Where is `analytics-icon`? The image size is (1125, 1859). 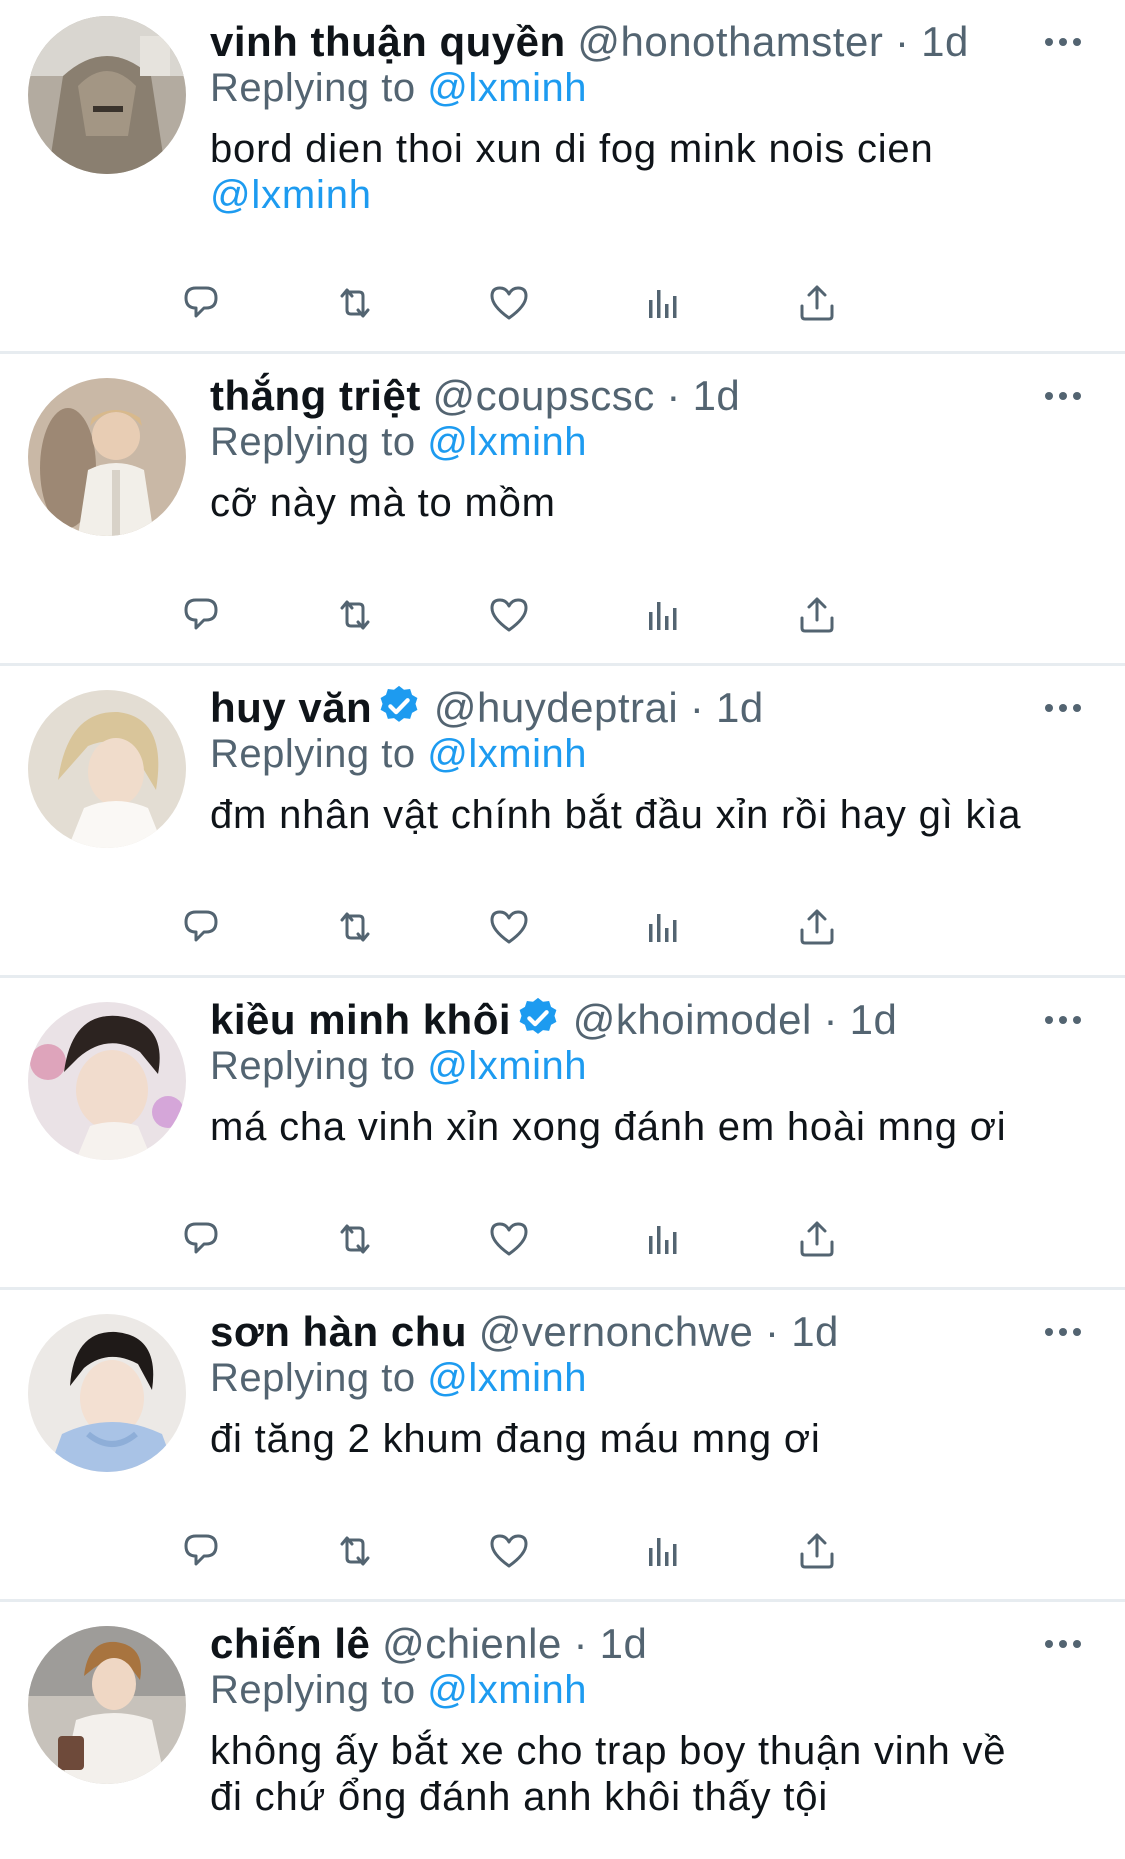
analytics-icon is located at coordinates (663, 616).